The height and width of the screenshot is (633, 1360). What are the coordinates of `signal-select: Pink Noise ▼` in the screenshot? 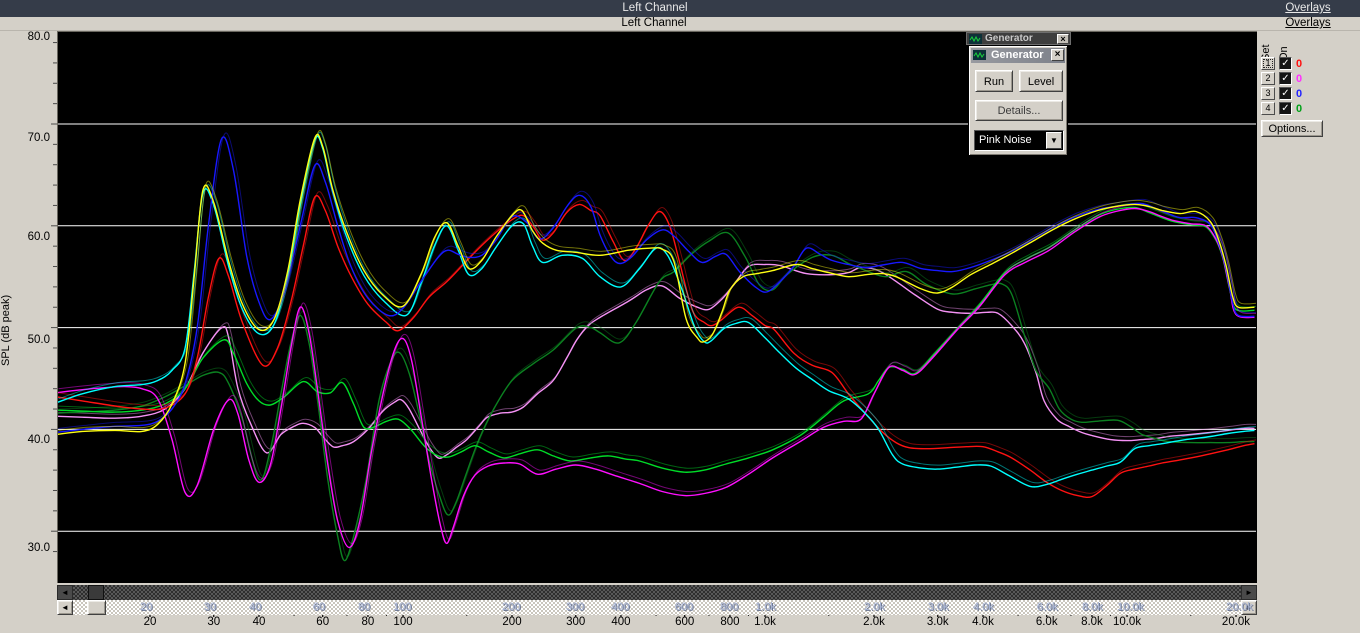 It's located at (1019, 140).